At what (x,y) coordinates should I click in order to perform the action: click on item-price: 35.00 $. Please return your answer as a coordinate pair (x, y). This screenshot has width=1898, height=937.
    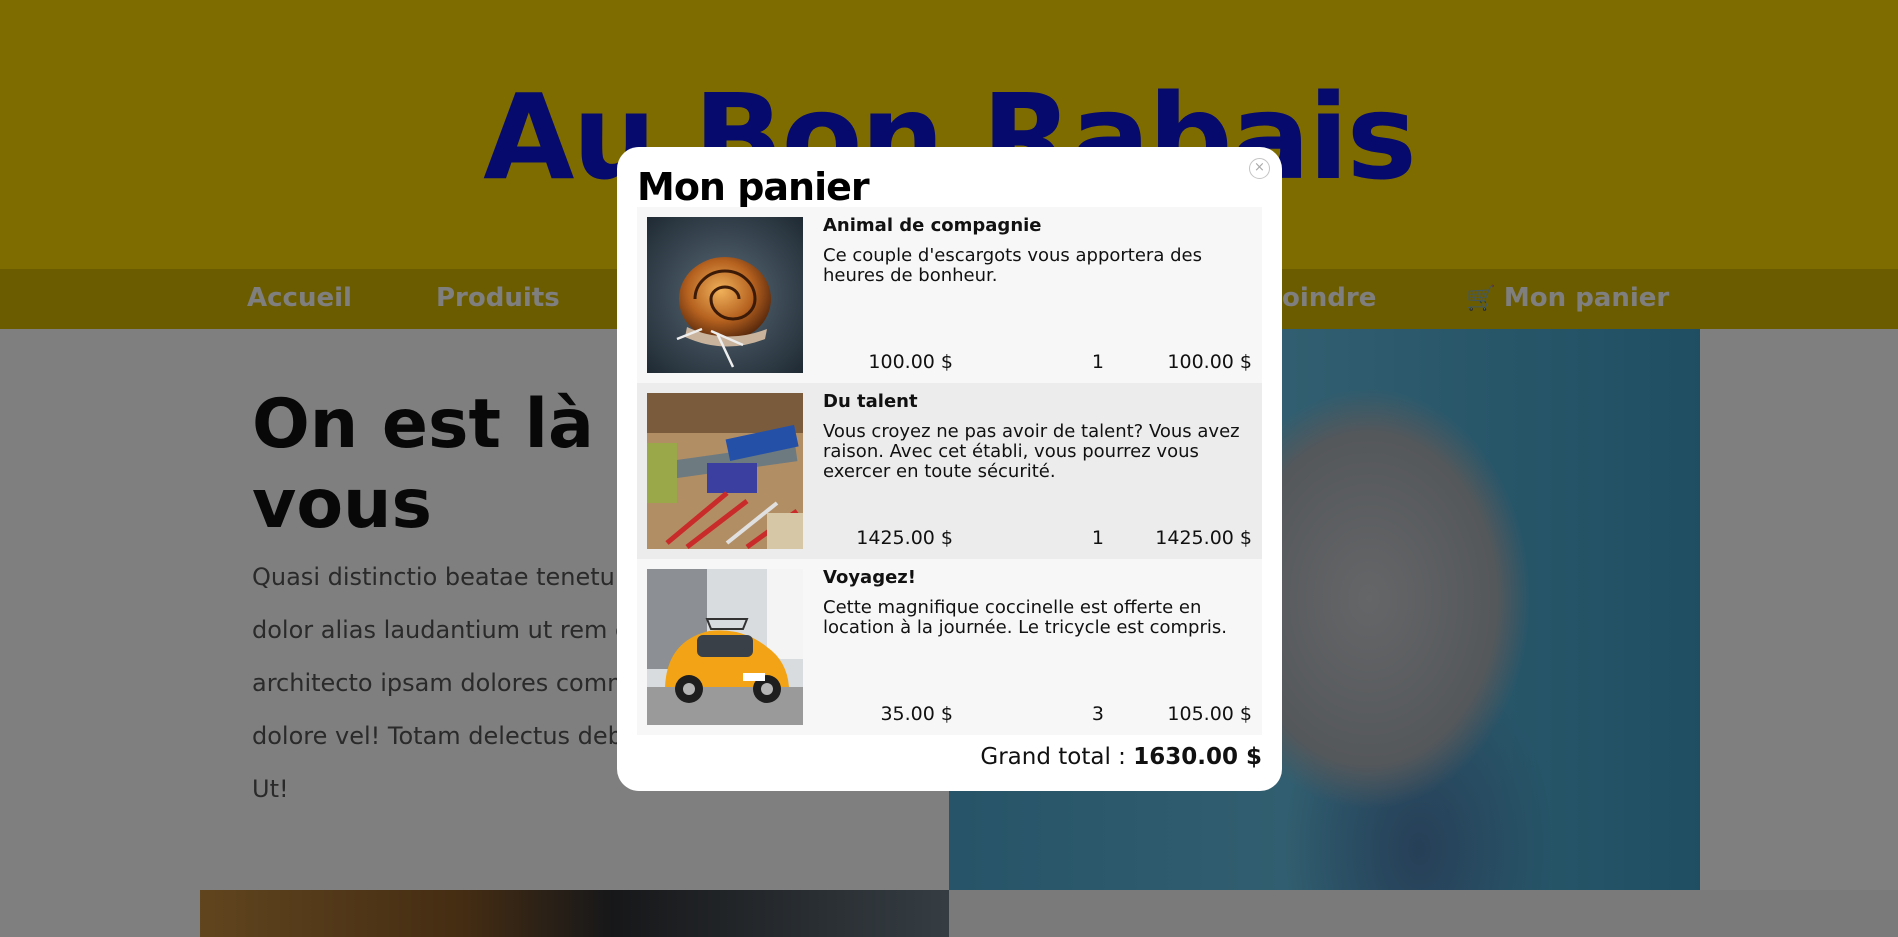
    Looking at the image, I should click on (916, 714).